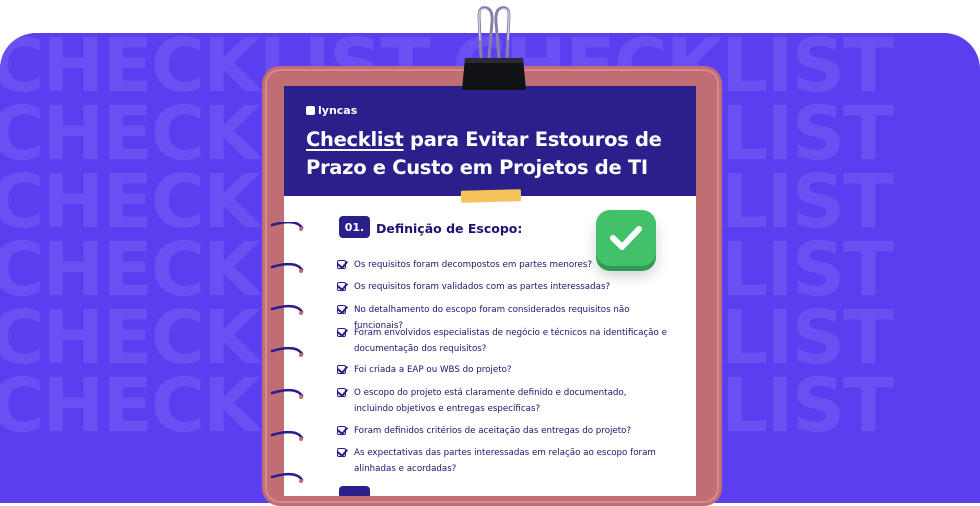 The image size is (980, 506). What do you see at coordinates (449, 228) in the screenshot?
I see `section-title: Definição de Escopo:` at bounding box center [449, 228].